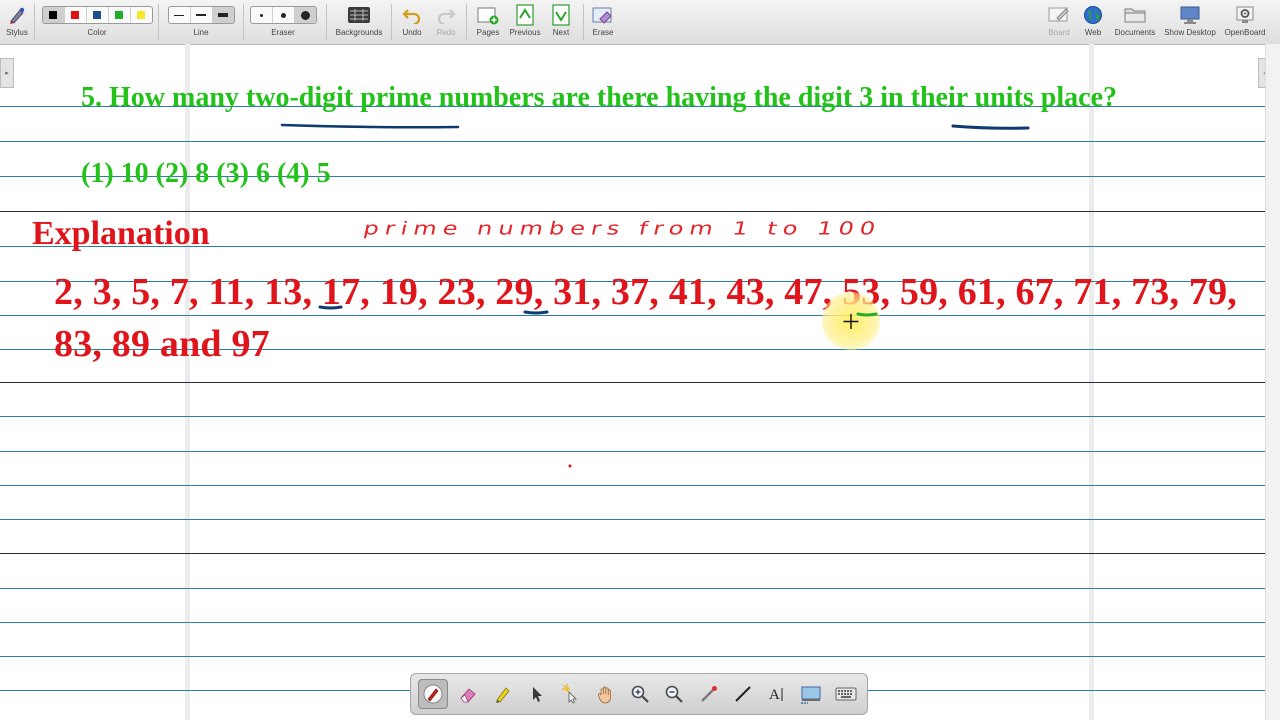  Describe the element at coordinates (1093, 15) in the screenshot. I see `globe-icon` at that location.